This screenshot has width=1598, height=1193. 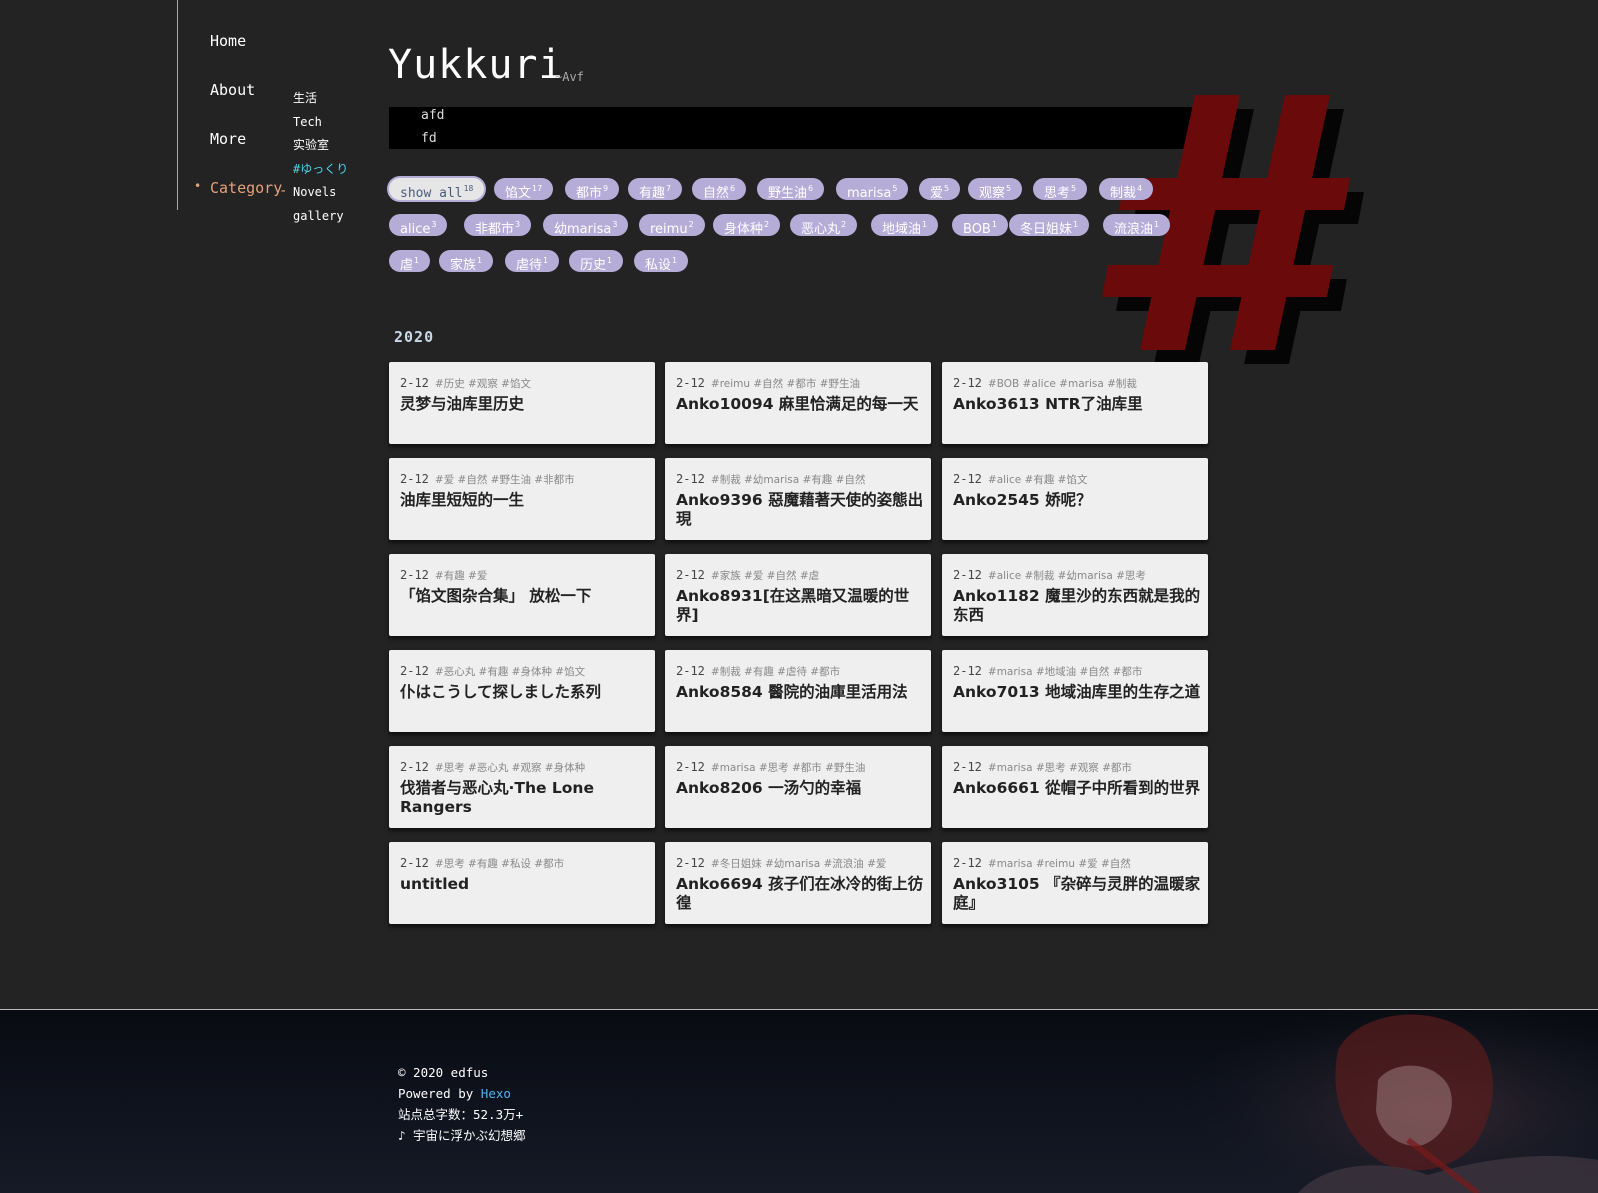 I want to click on tag-chip: 非都市3, so click(x=498, y=225).